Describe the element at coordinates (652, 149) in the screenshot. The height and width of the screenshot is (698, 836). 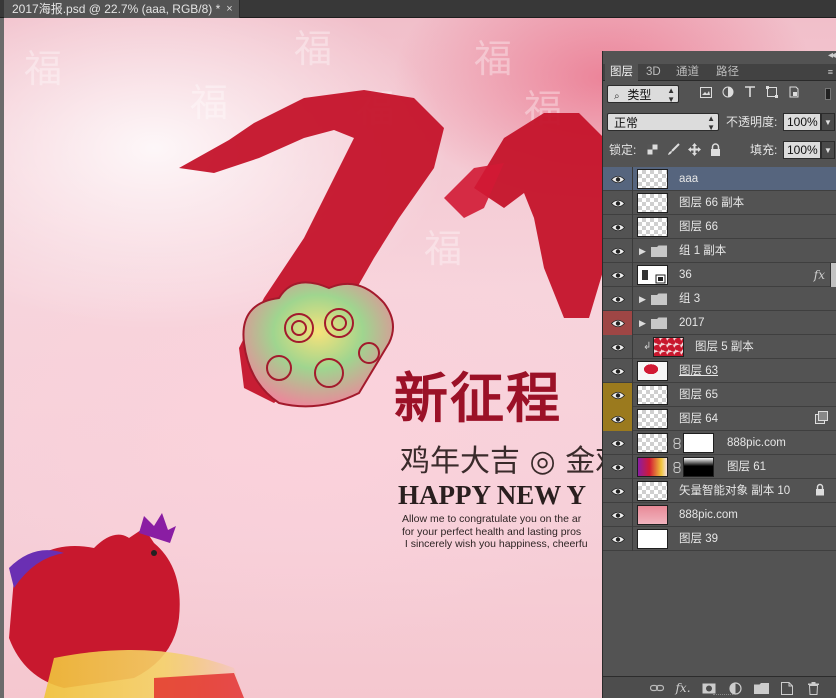
I see `lock-transparent-icon` at that location.